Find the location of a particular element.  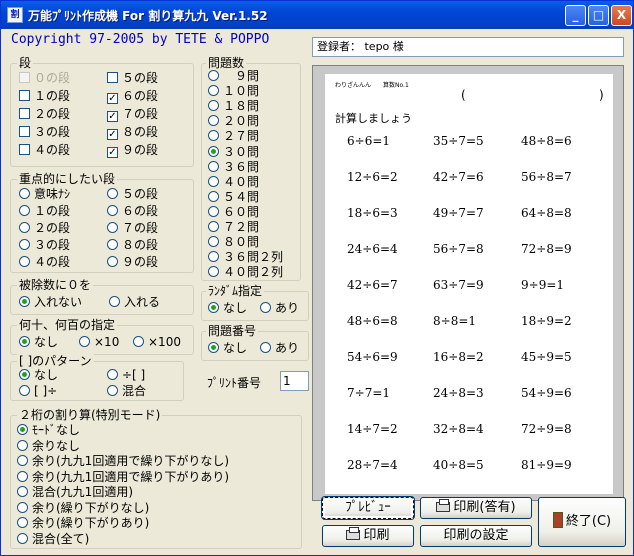

pattern-option-label: なし is located at coordinates (46, 375).